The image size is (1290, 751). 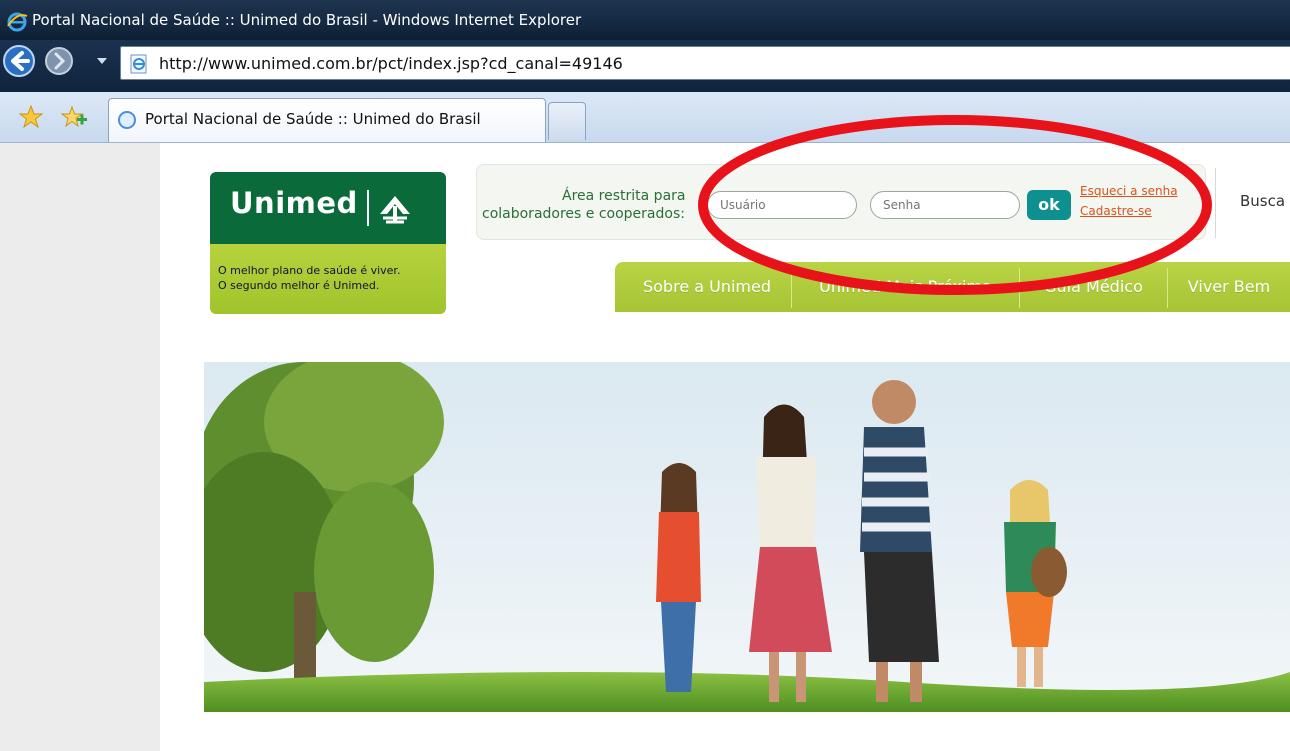 I want to click on back-button-icon, so click(x=19, y=61).